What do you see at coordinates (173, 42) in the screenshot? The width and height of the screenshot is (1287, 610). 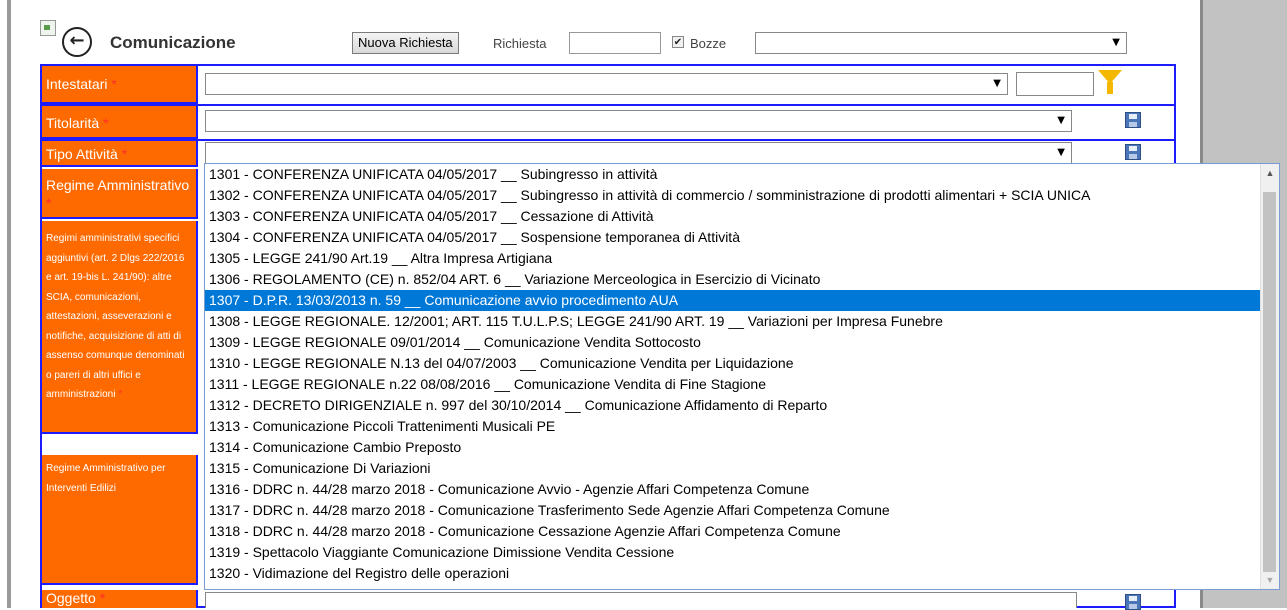 I see `page-title: Comunicazione` at bounding box center [173, 42].